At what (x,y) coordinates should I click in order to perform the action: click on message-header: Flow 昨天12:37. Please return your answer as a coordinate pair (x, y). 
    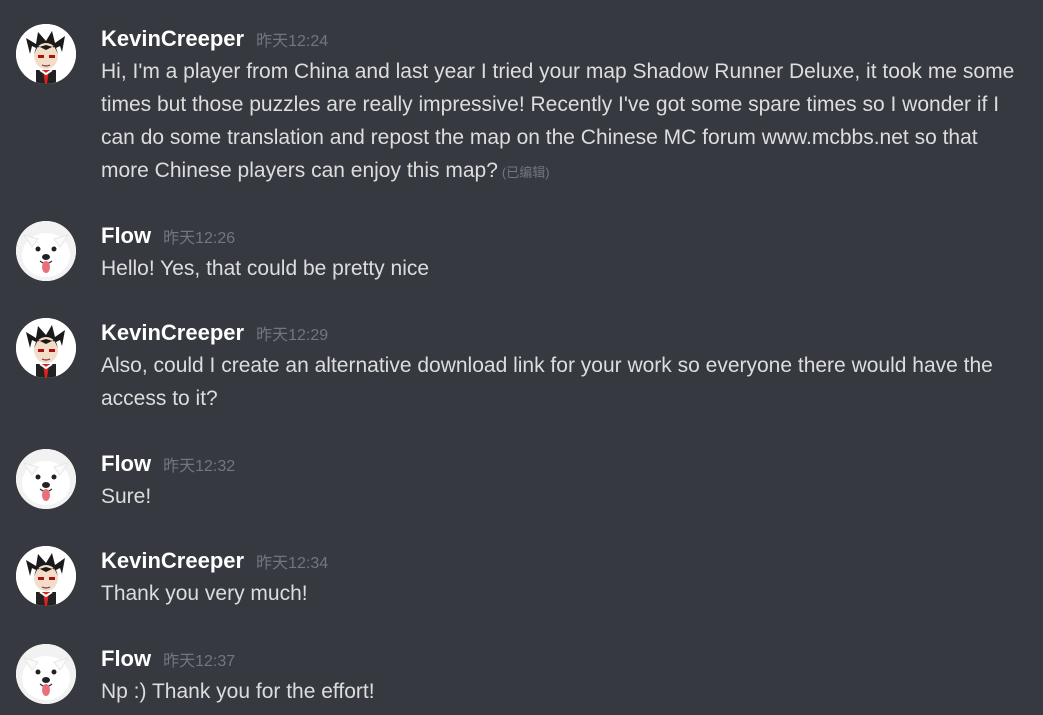
    Looking at the image, I should click on (168, 659).